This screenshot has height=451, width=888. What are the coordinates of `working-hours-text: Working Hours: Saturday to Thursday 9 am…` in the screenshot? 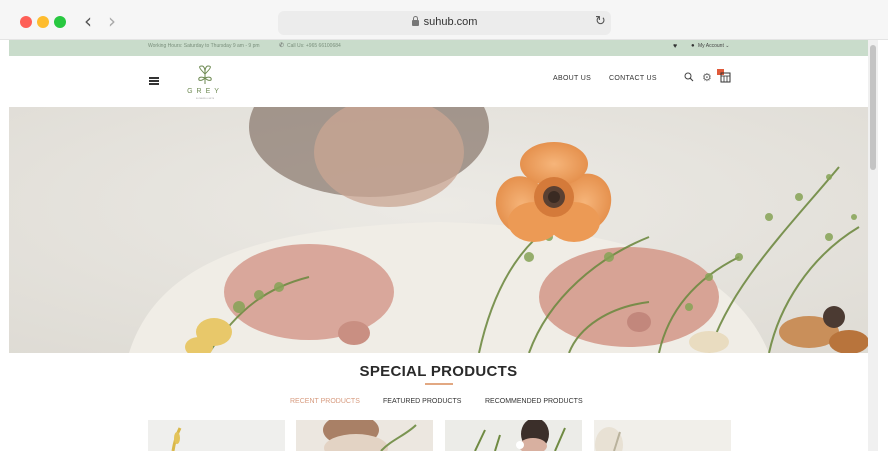 It's located at (204, 46).